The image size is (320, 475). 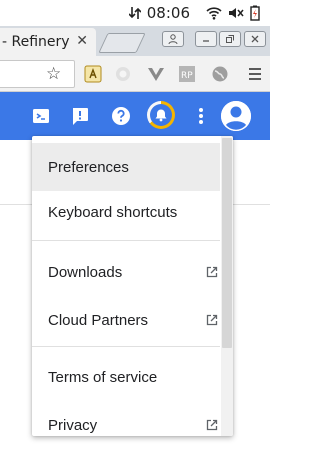 I want to click on clock: 08:06, so click(x=168, y=13).